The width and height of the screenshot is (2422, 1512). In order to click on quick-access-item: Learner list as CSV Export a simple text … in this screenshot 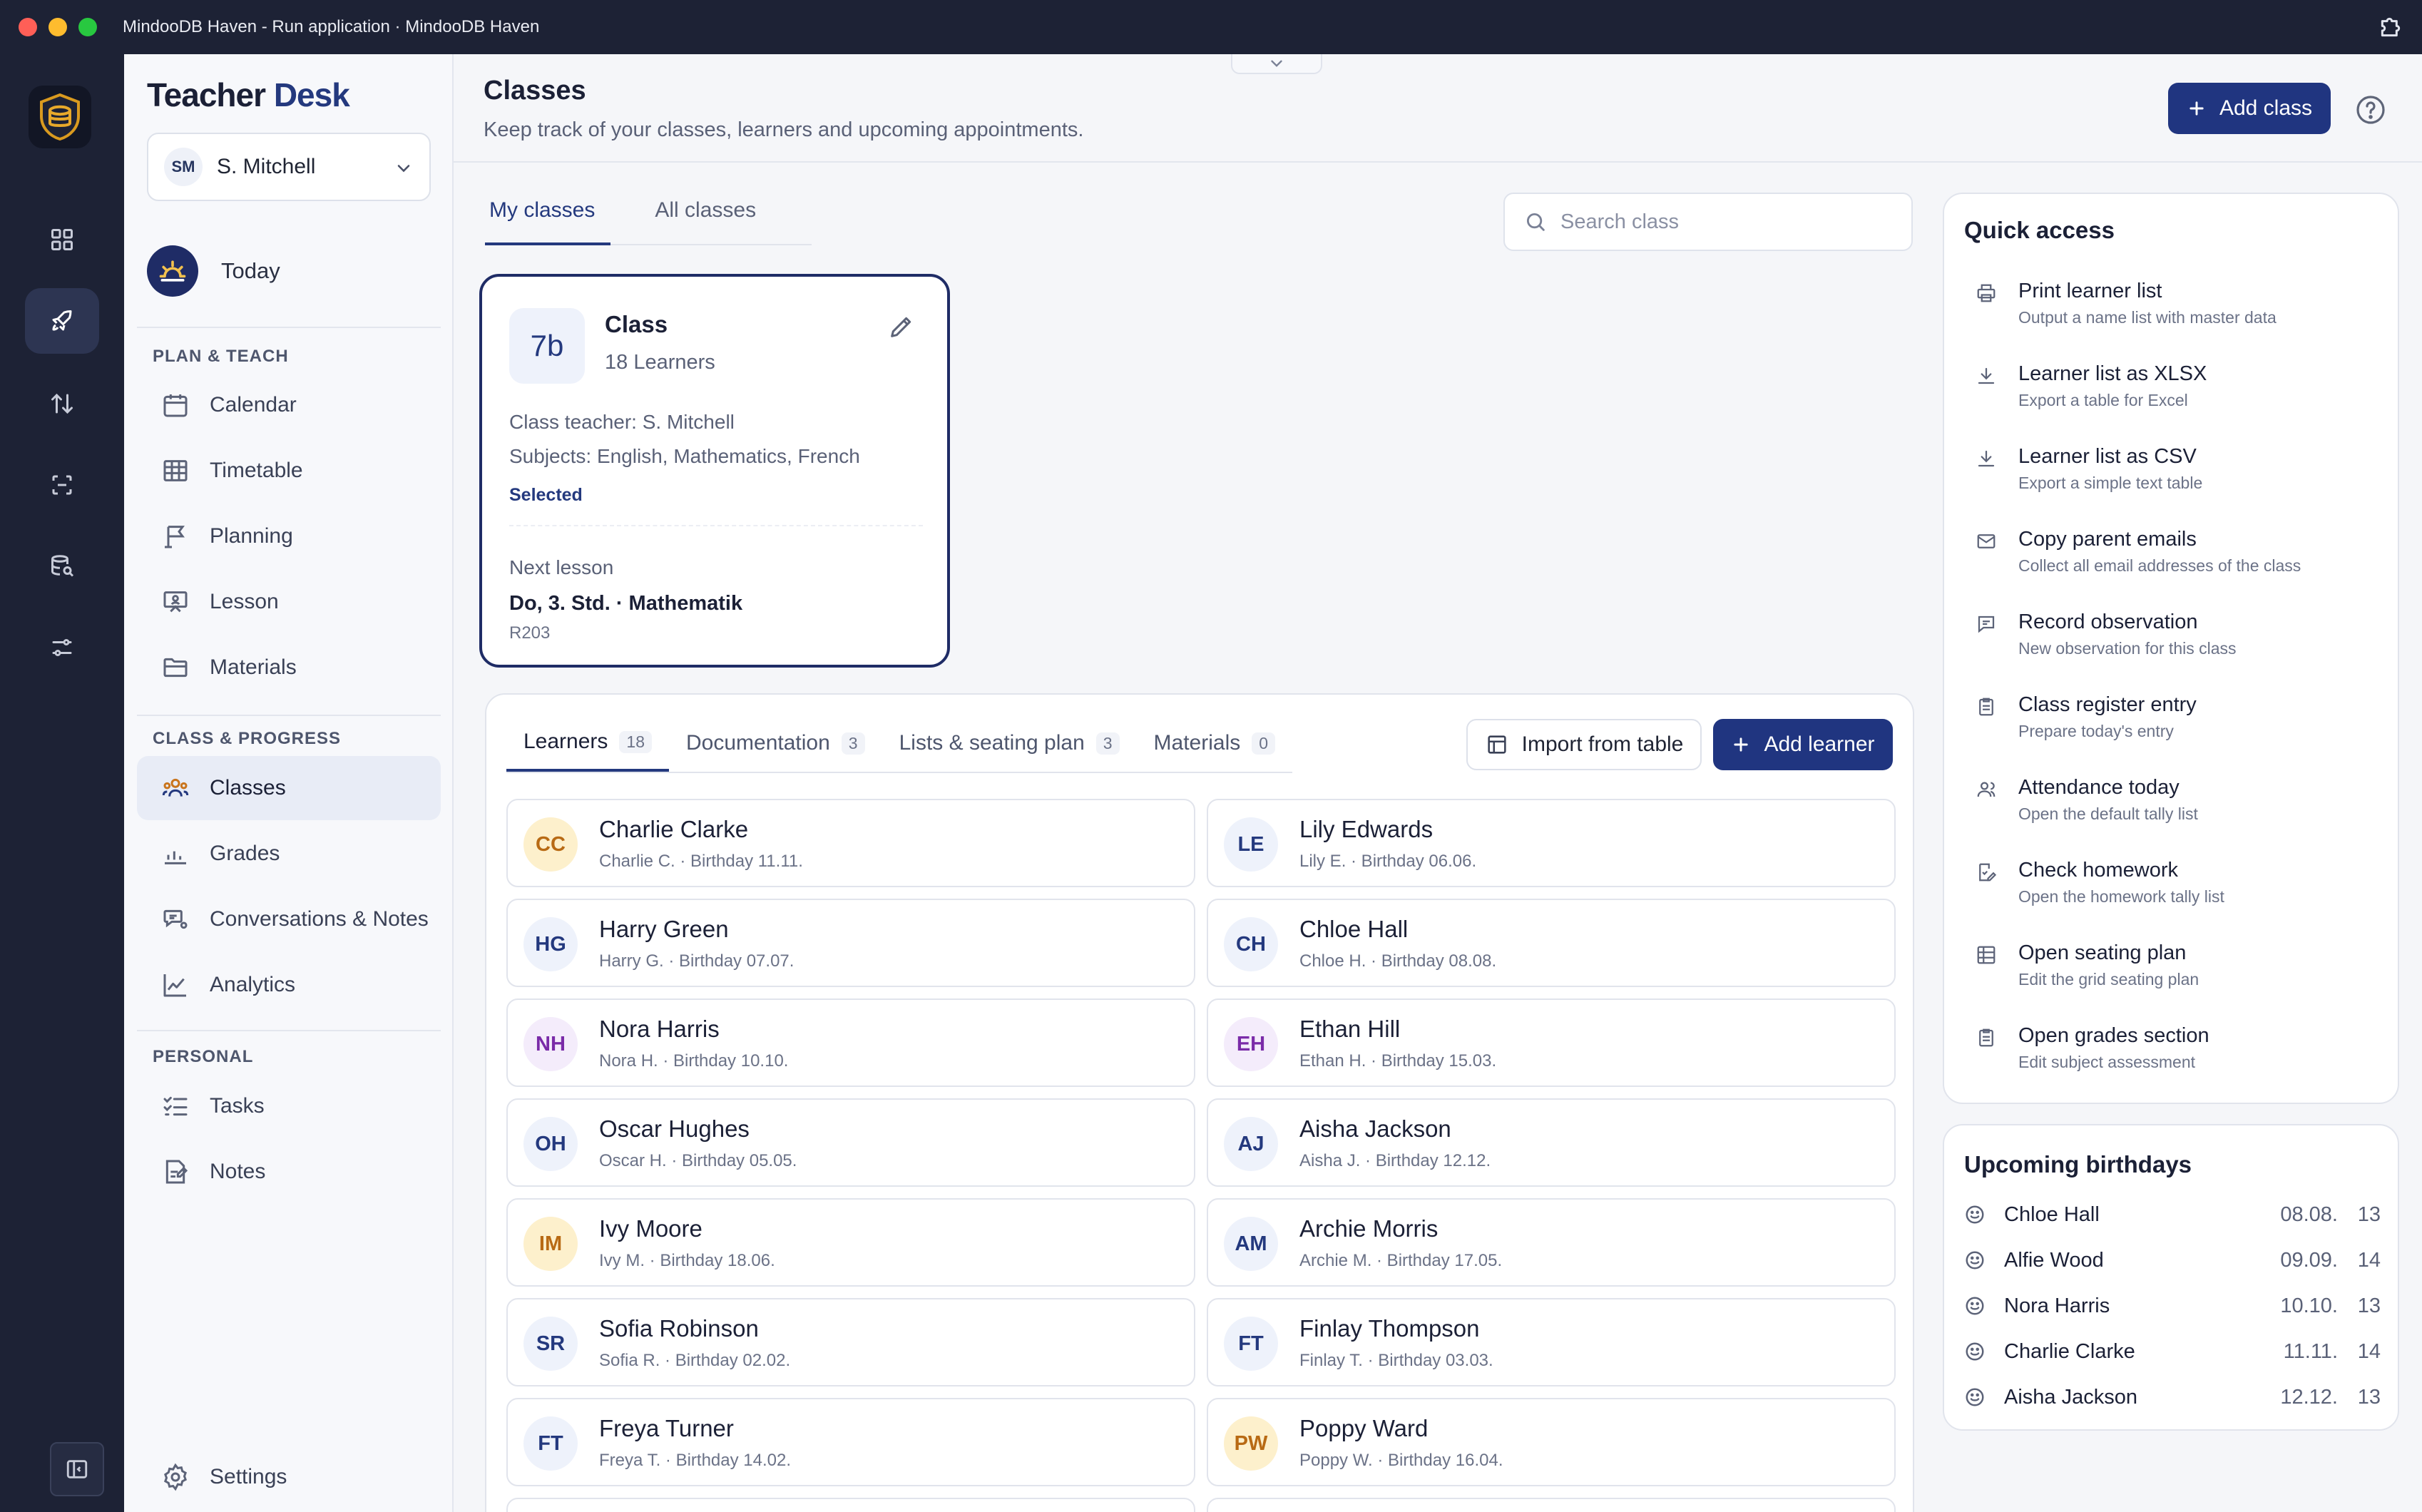, I will do `click(2175, 480)`.